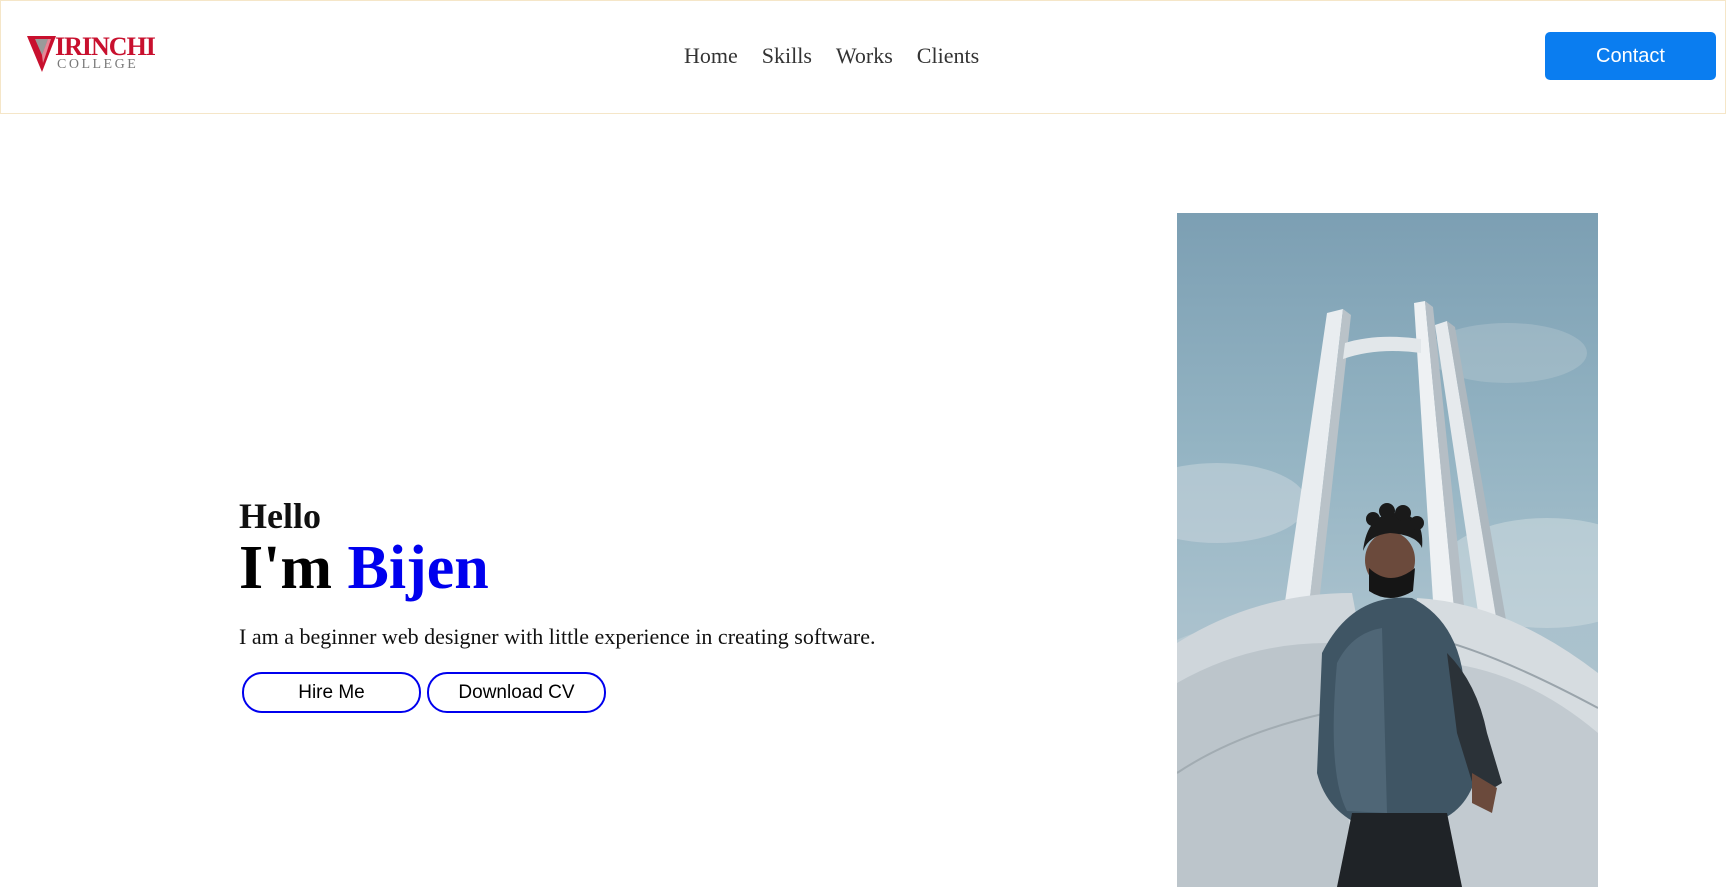  Describe the element at coordinates (293, 568) in the screenshot. I see `hero-title-prefix: I'm` at that location.